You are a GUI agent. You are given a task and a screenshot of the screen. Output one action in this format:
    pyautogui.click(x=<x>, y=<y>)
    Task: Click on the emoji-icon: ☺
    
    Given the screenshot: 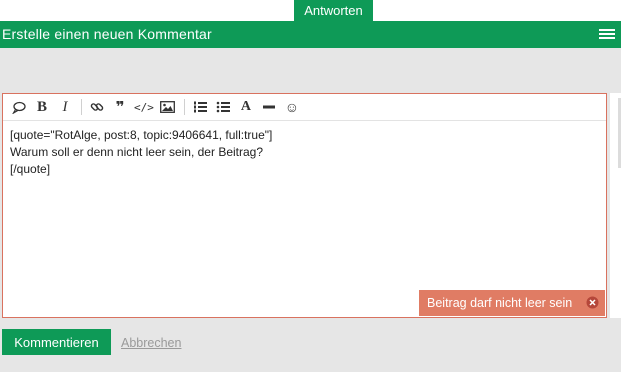 What is the action you would take?
    pyautogui.click(x=292, y=107)
    